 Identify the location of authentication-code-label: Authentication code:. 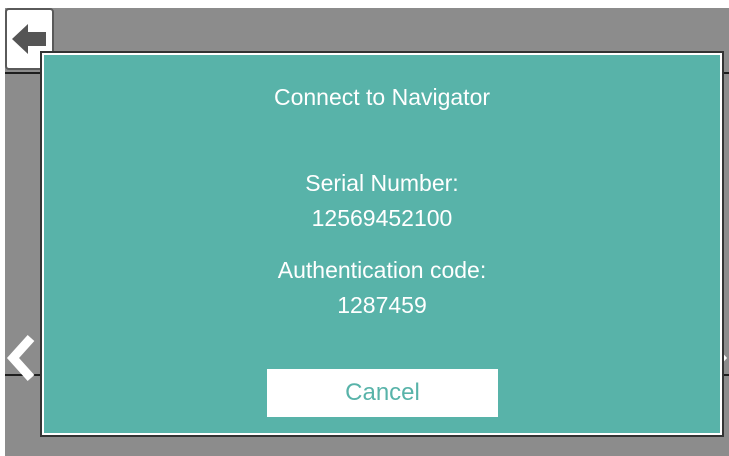
(382, 270).